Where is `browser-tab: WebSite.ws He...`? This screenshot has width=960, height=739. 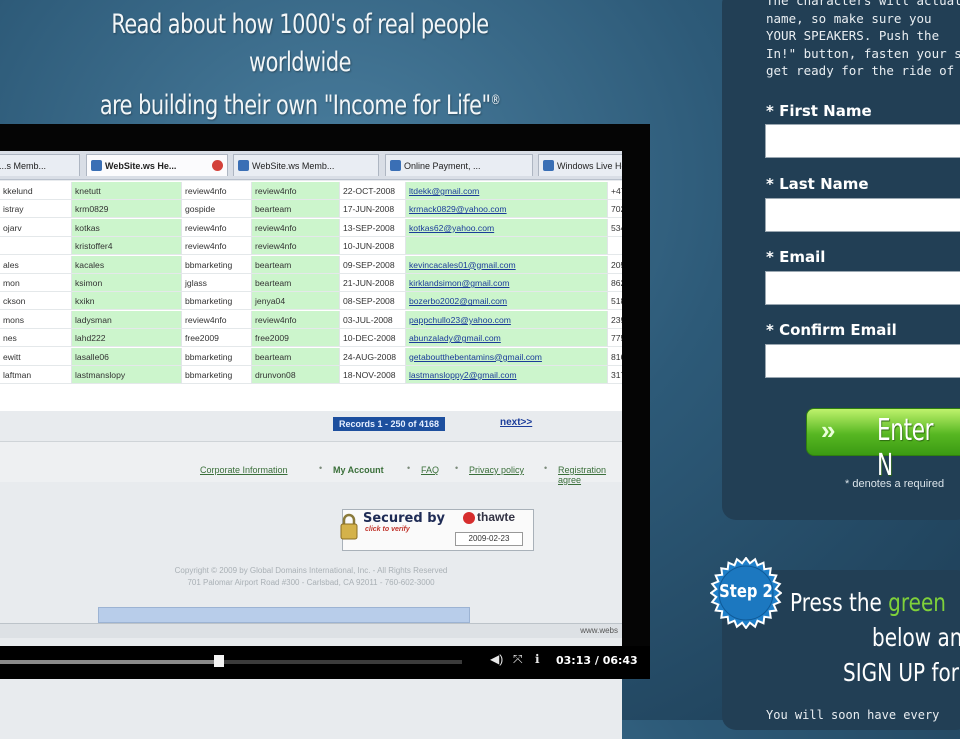 browser-tab: WebSite.ws He... is located at coordinates (157, 165).